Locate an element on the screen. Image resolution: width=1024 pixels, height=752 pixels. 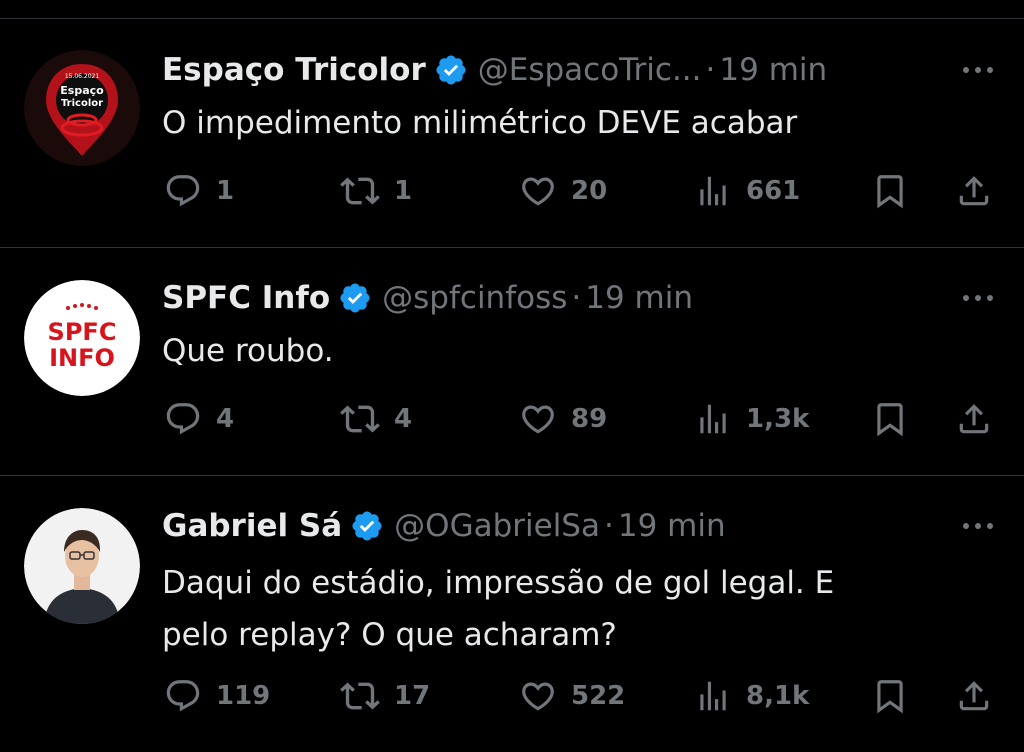
avatar-espaco-tricolor: 15.06.2021 Espaço Tricolor is located at coordinates (82, 108).